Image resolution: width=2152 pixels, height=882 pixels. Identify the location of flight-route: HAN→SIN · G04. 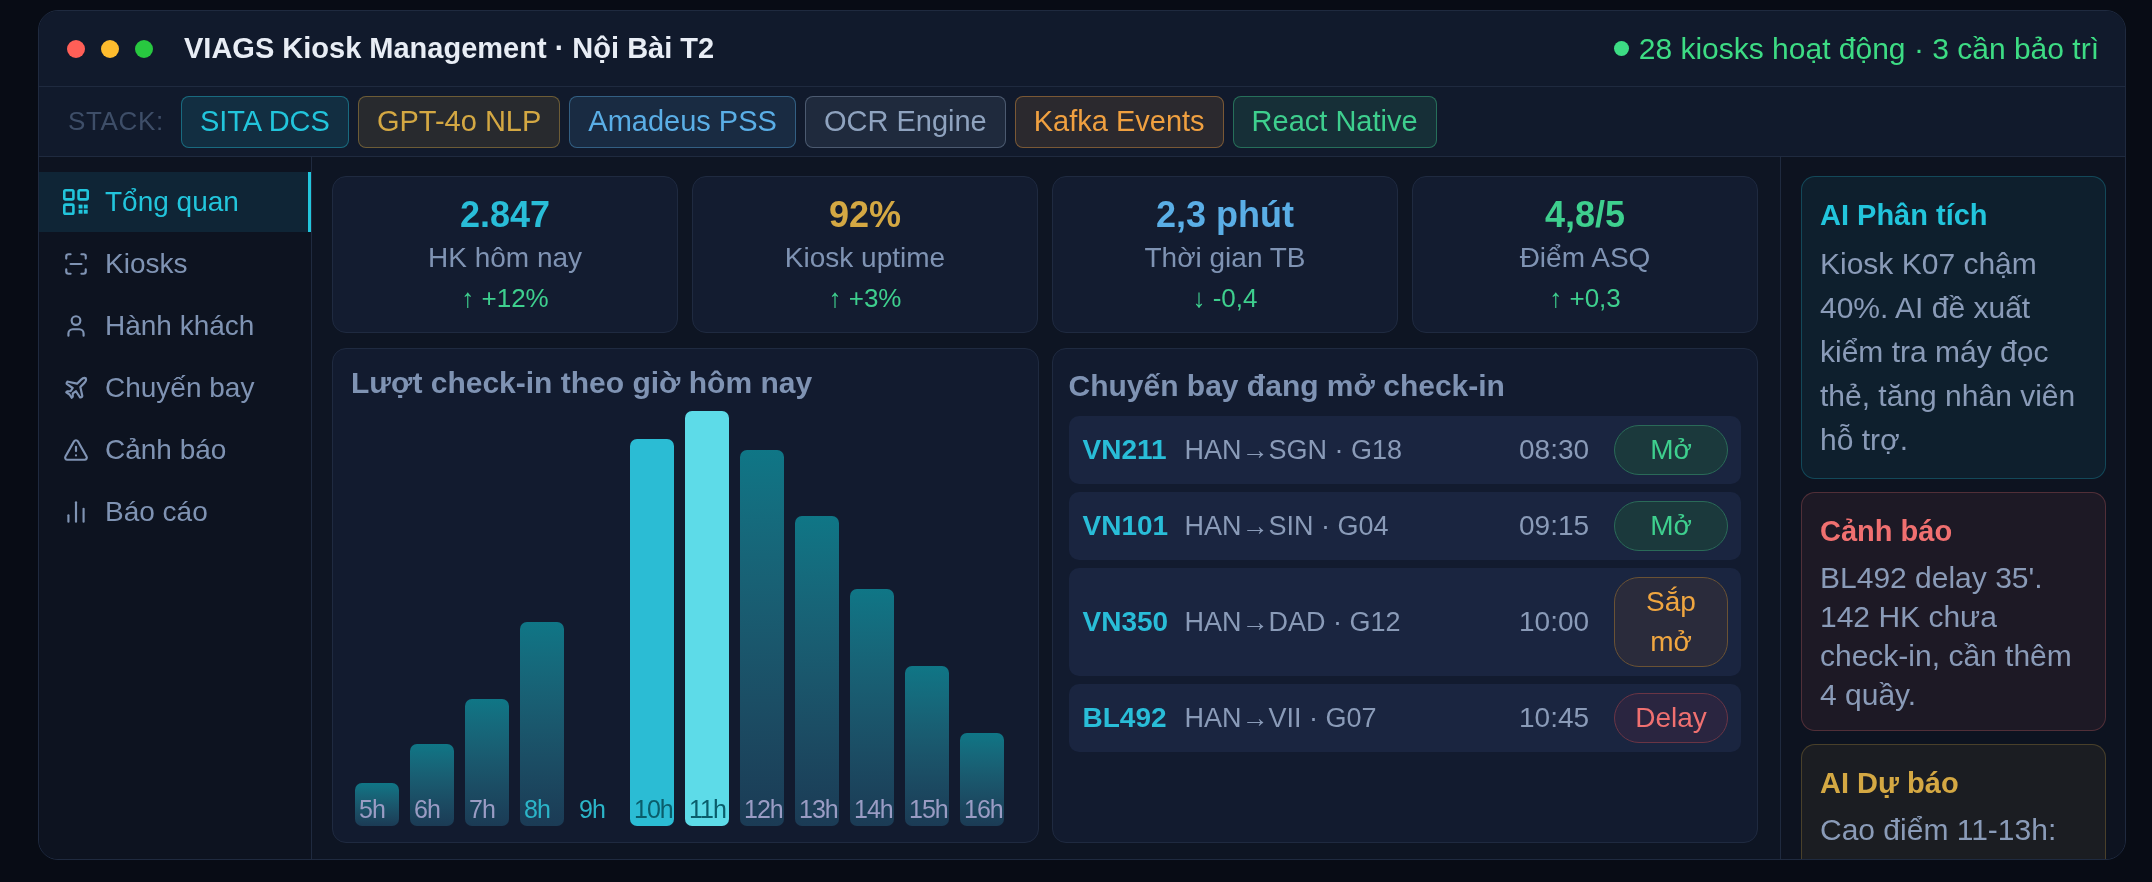
(1287, 526).